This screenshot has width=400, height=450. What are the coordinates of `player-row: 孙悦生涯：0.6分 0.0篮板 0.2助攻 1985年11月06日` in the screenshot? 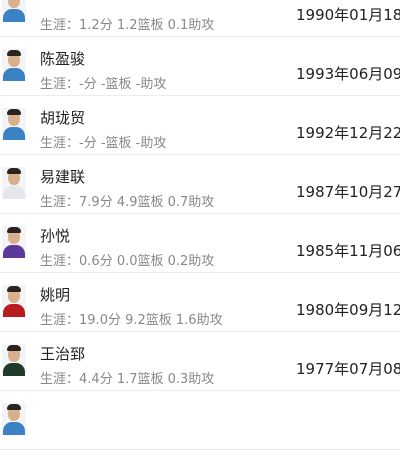 It's located at (200, 243).